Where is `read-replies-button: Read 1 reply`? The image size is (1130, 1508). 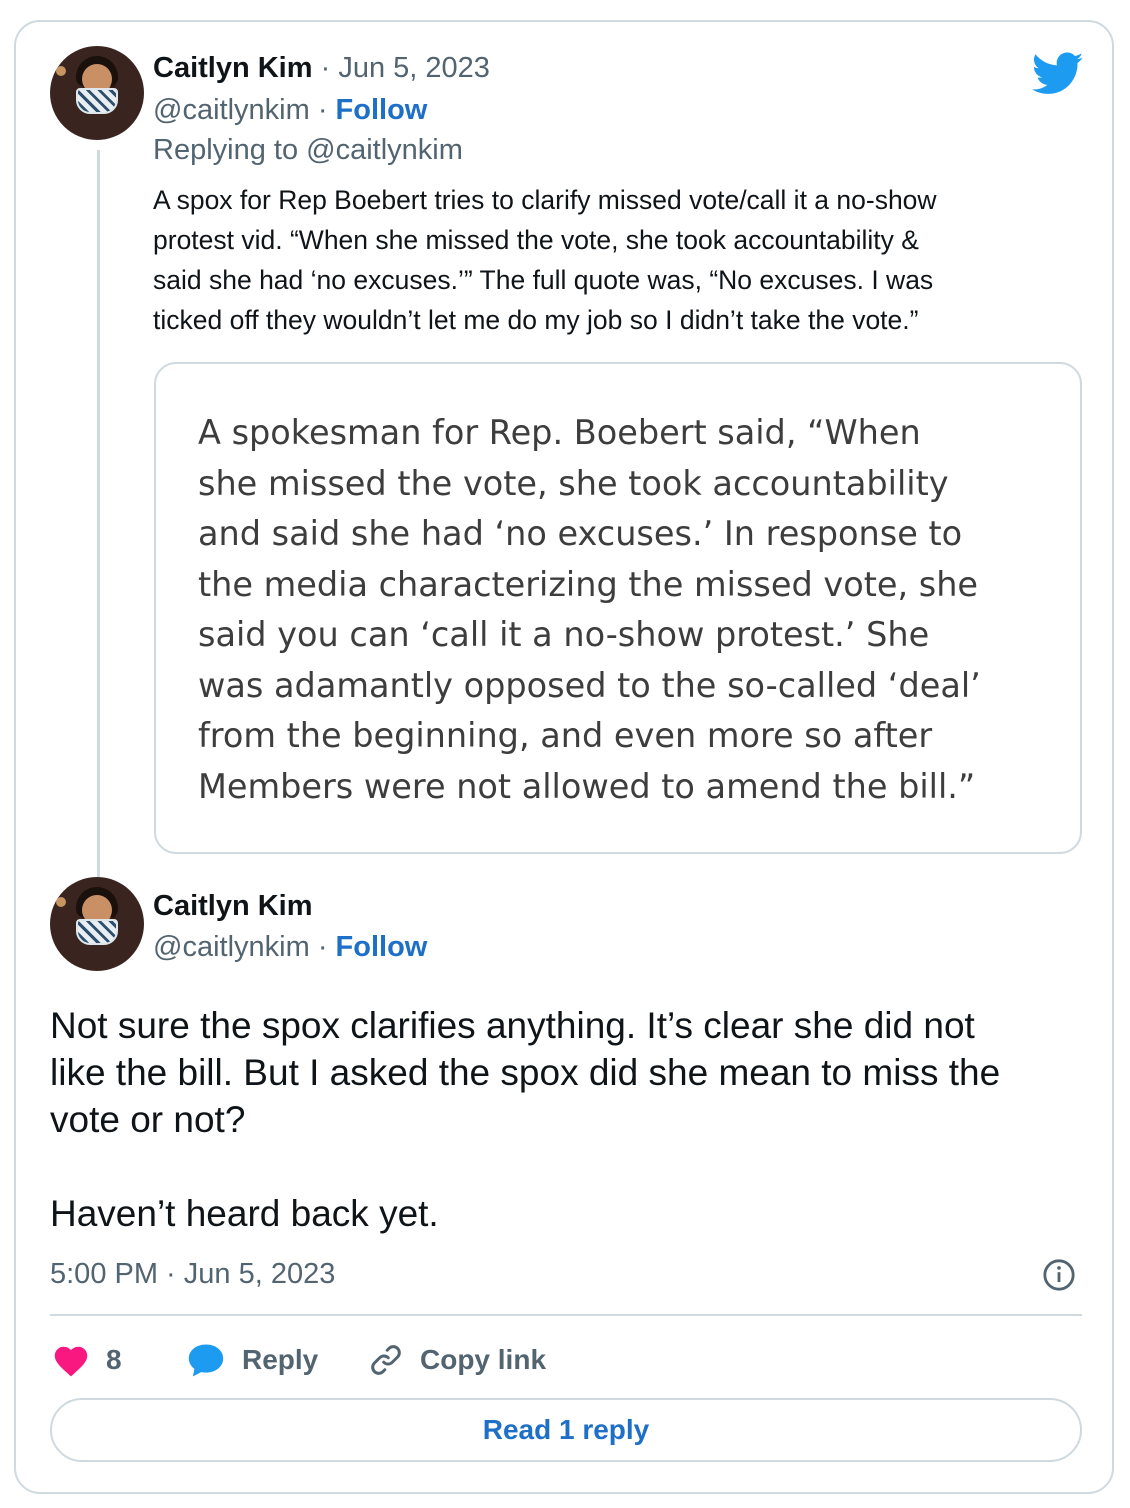 read-replies-button: Read 1 reply is located at coordinates (566, 1430).